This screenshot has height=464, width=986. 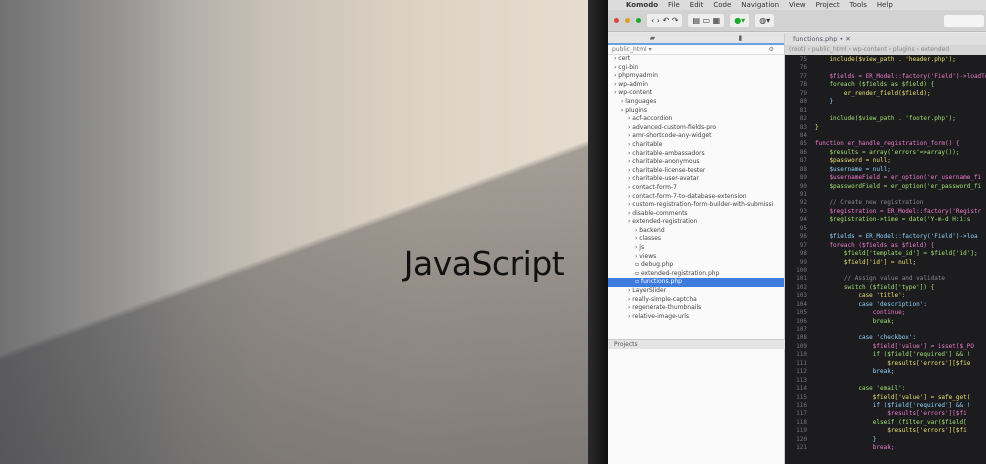 What do you see at coordinates (803, 110) in the screenshot?
I see `line-number: 81` at bounding box center [803, 110].